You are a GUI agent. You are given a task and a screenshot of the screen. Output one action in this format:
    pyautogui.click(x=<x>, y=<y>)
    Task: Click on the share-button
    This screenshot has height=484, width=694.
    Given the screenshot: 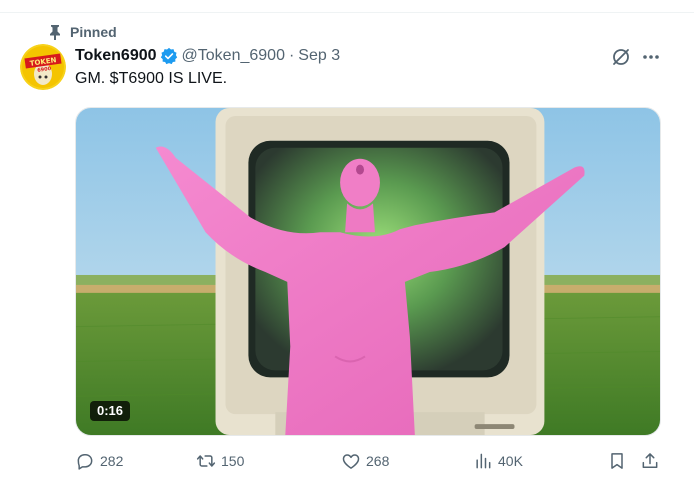 What is the action you would take?
    pyautogui.click(x=650, y=461)
    